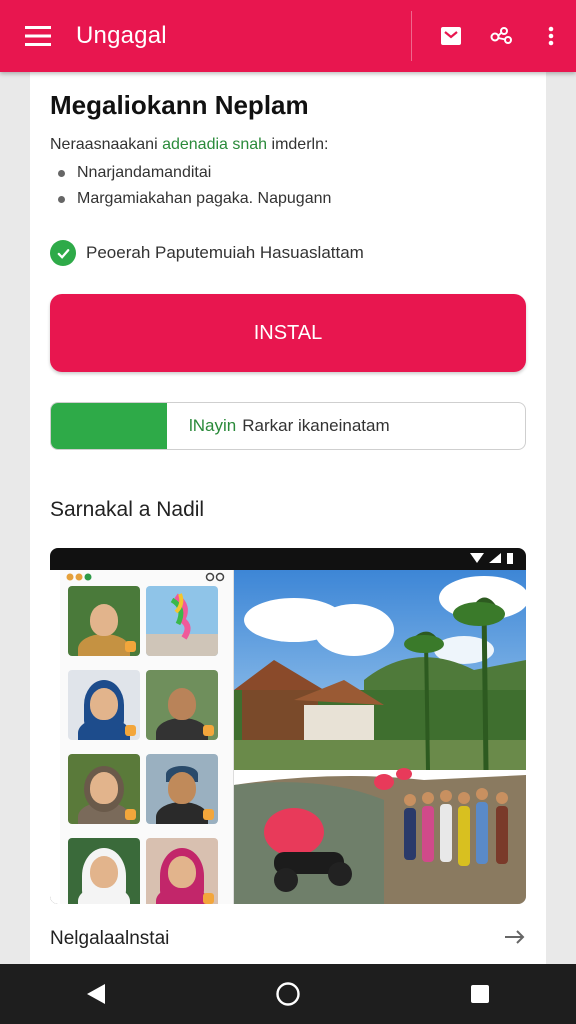 This screenshot has height=1024, width=576. What do you see at coordinates (194, 173) in the screenshot?
I see `list-item: Nnarjandamanditai` at bounding box center [194, 173].